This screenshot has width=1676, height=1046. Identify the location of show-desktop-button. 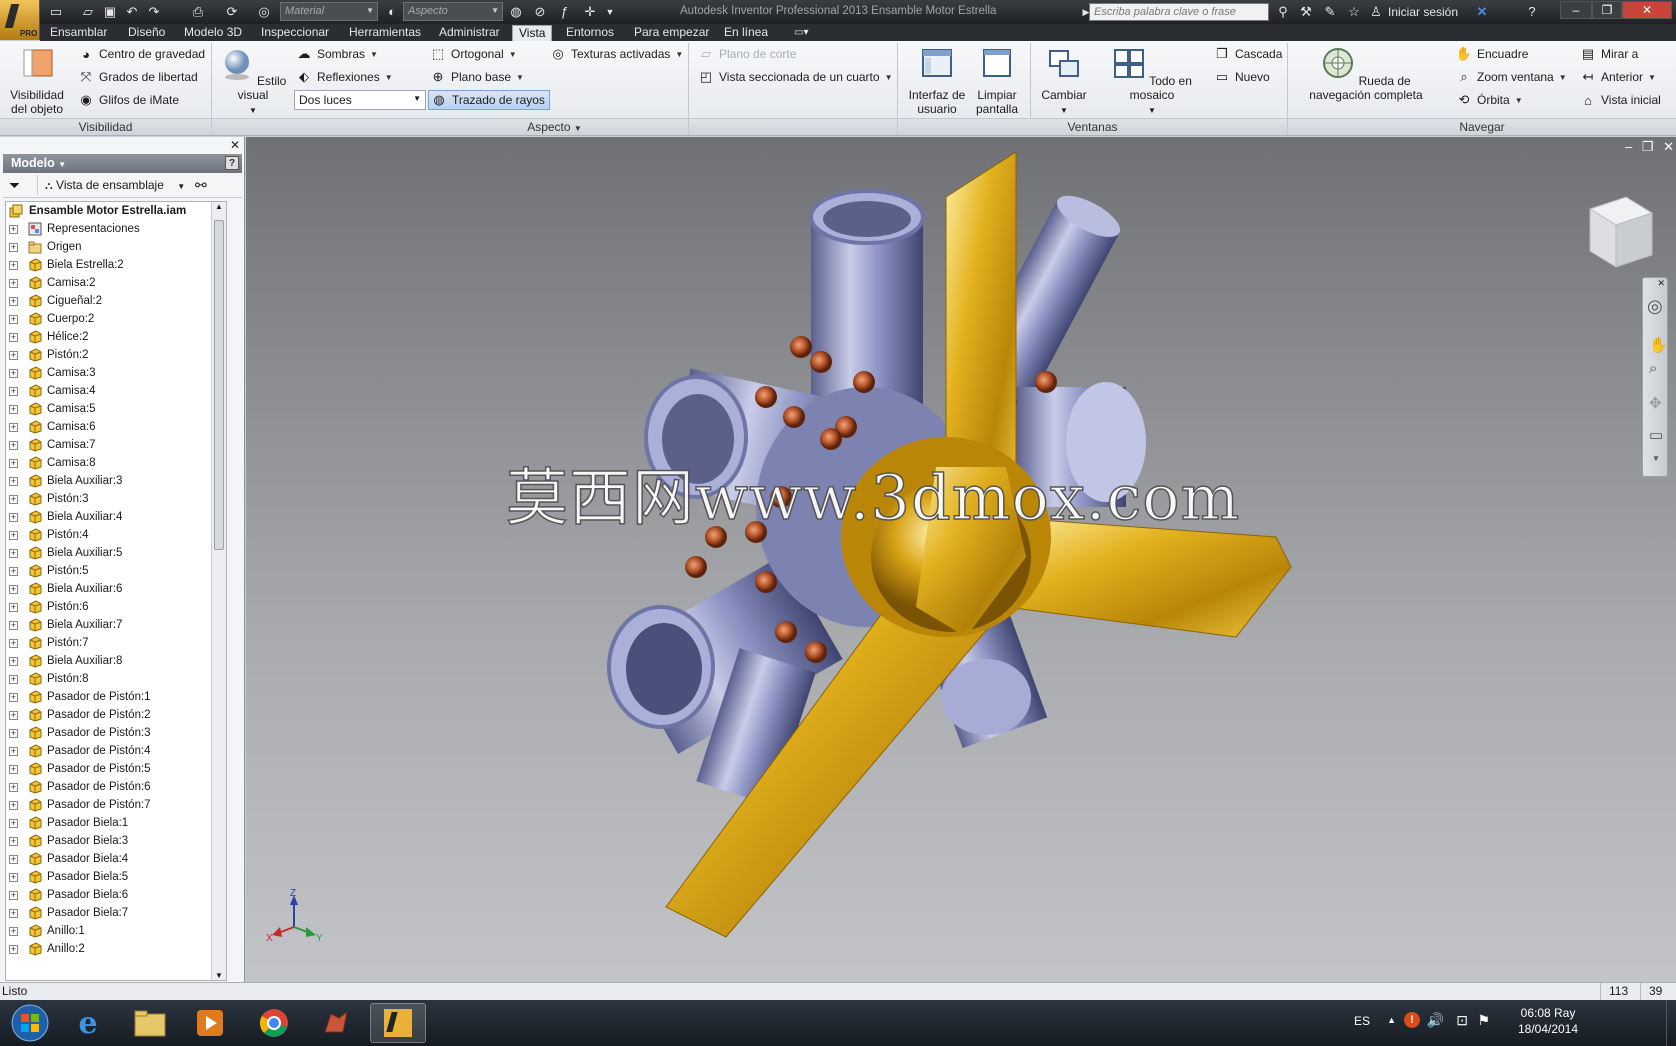
(1671, 1023).